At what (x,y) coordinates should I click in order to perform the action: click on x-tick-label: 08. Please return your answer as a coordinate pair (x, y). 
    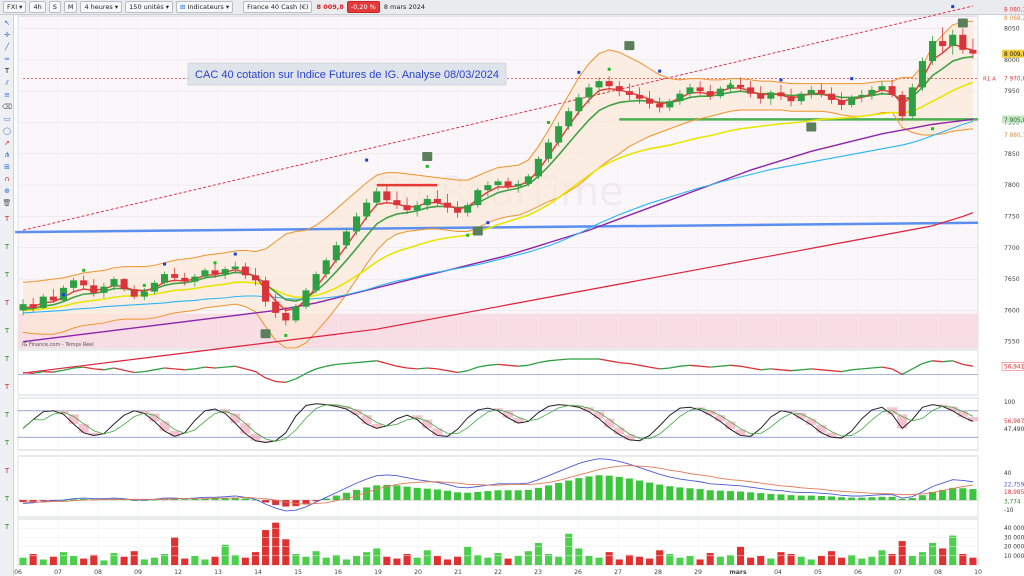
    Looking at the image, I should click on (938, 572).